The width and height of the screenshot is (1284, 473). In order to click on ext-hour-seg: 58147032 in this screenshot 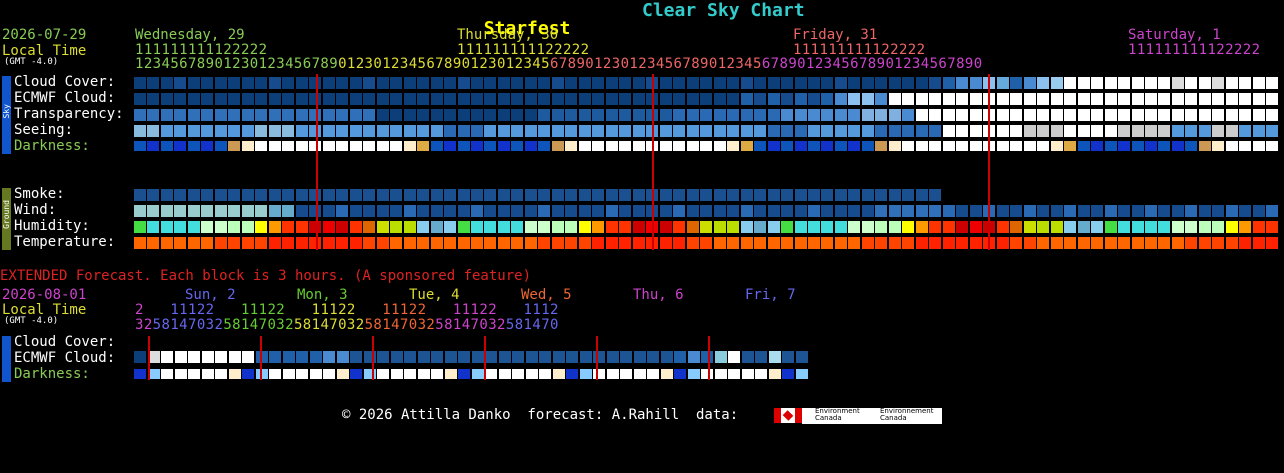, I will do `click(188, 325)`.